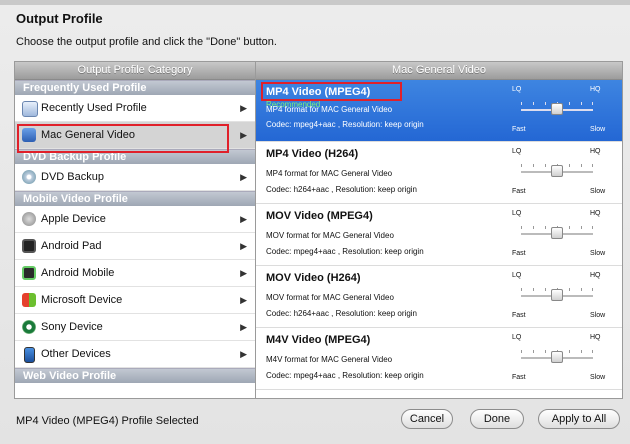 Image resolution: width=630 pixels, height=444 pixels. What do you see at coordinates (135, 354) in the screenshot?
I see `category-item-other-devices: Other Devices ▶` at bounding box center [135, 354].